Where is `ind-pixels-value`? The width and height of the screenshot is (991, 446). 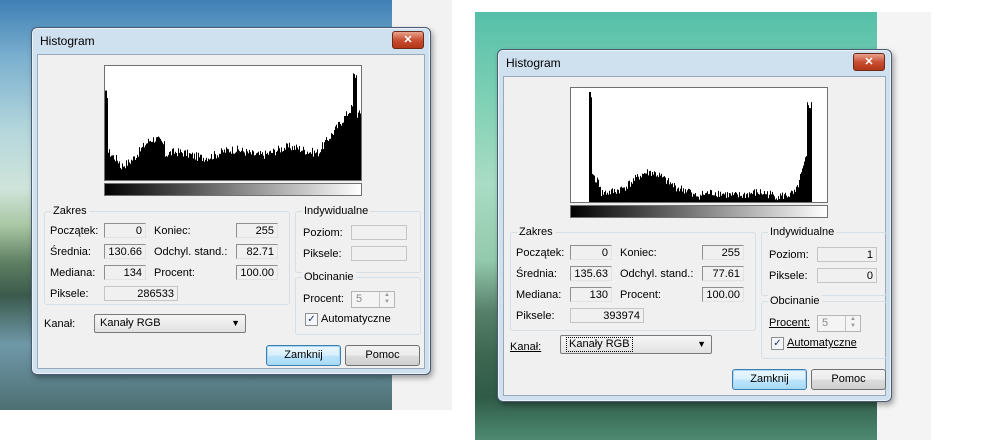 ind-pixels-value is located at coordinates (379, 253).